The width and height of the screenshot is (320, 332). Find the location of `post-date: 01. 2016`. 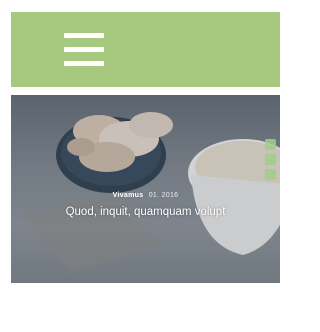

post-date: 01. 2016 is located at coordinates (163, 195).